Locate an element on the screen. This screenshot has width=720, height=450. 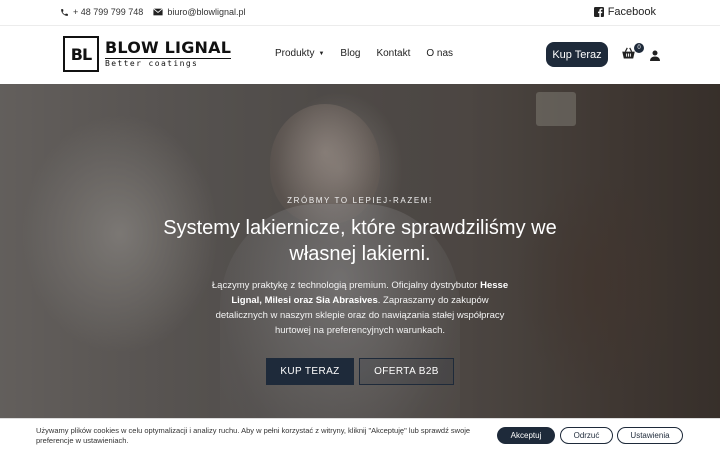
cookie-reject-button: Odrzuć is located at coordinates (586, 435).